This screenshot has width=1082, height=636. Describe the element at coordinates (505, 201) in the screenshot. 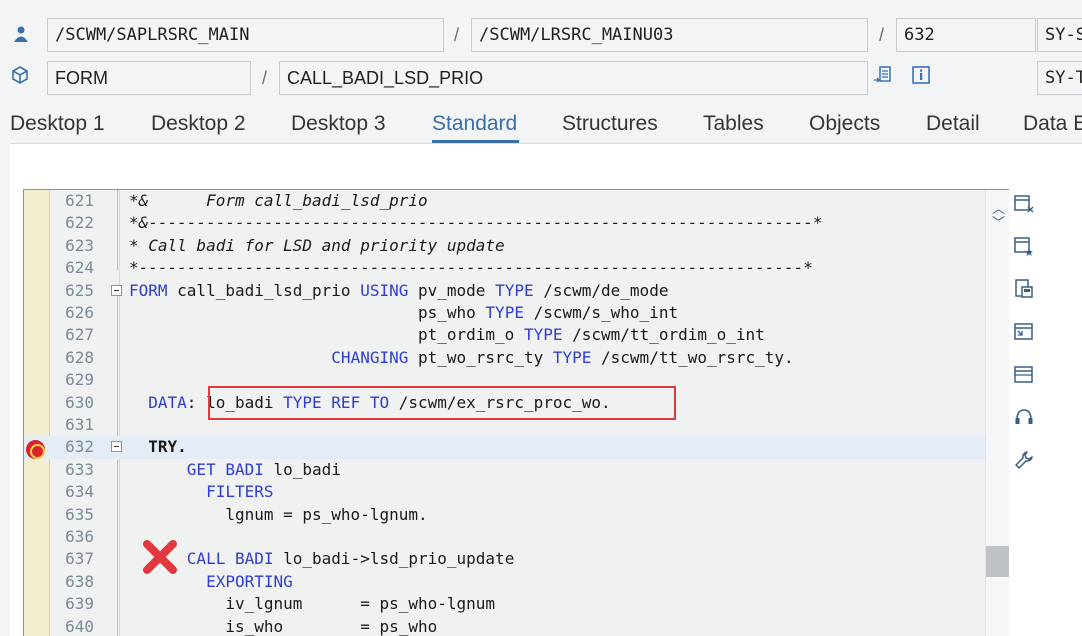

I see `code-line: 621 *& Form call_badi_lsd_prio` at that location.